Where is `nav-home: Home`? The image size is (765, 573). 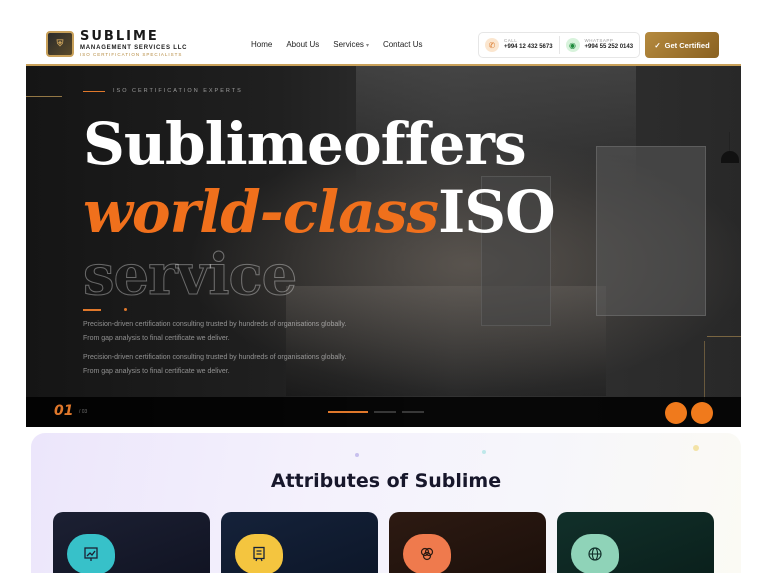 nav-home: Home is located at coordinates (261, 44).